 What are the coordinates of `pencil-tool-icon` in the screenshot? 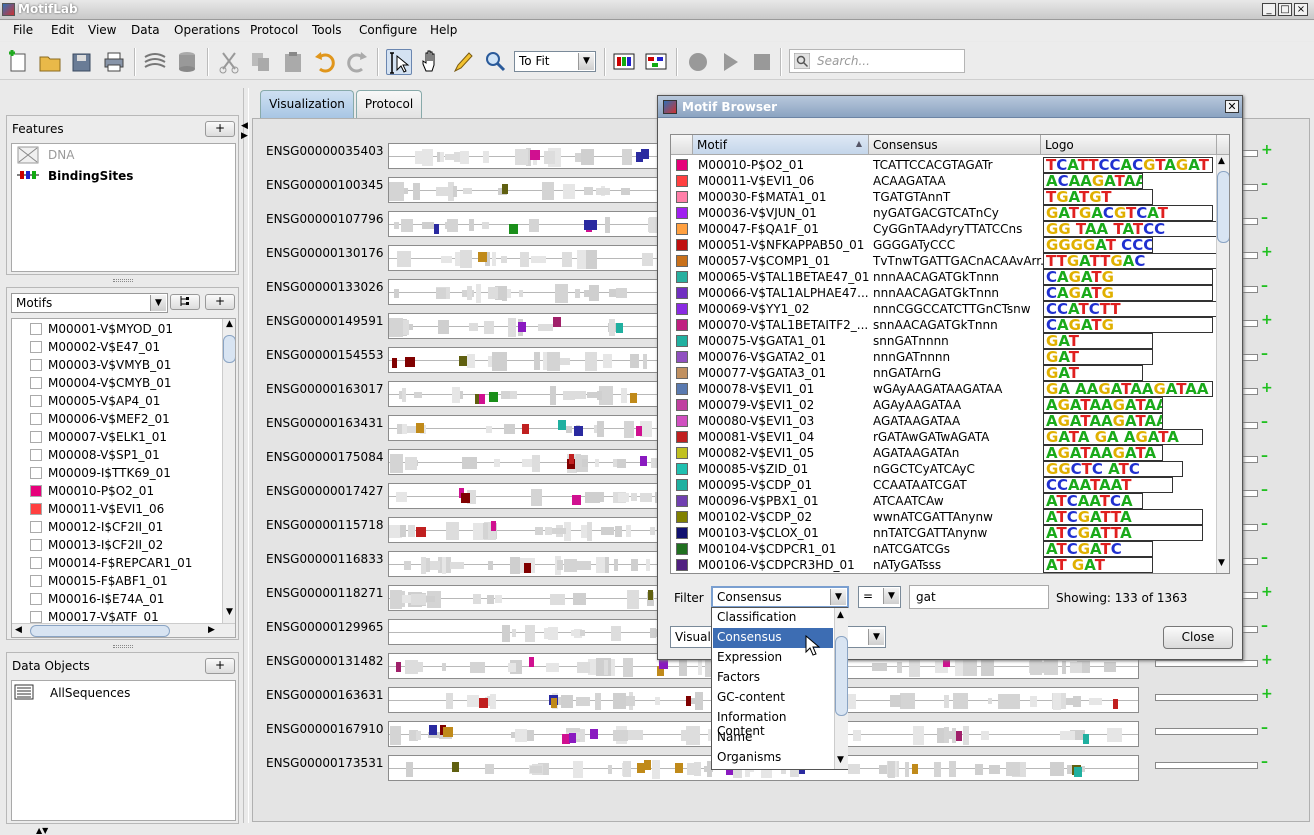 It's located at (463, 62).